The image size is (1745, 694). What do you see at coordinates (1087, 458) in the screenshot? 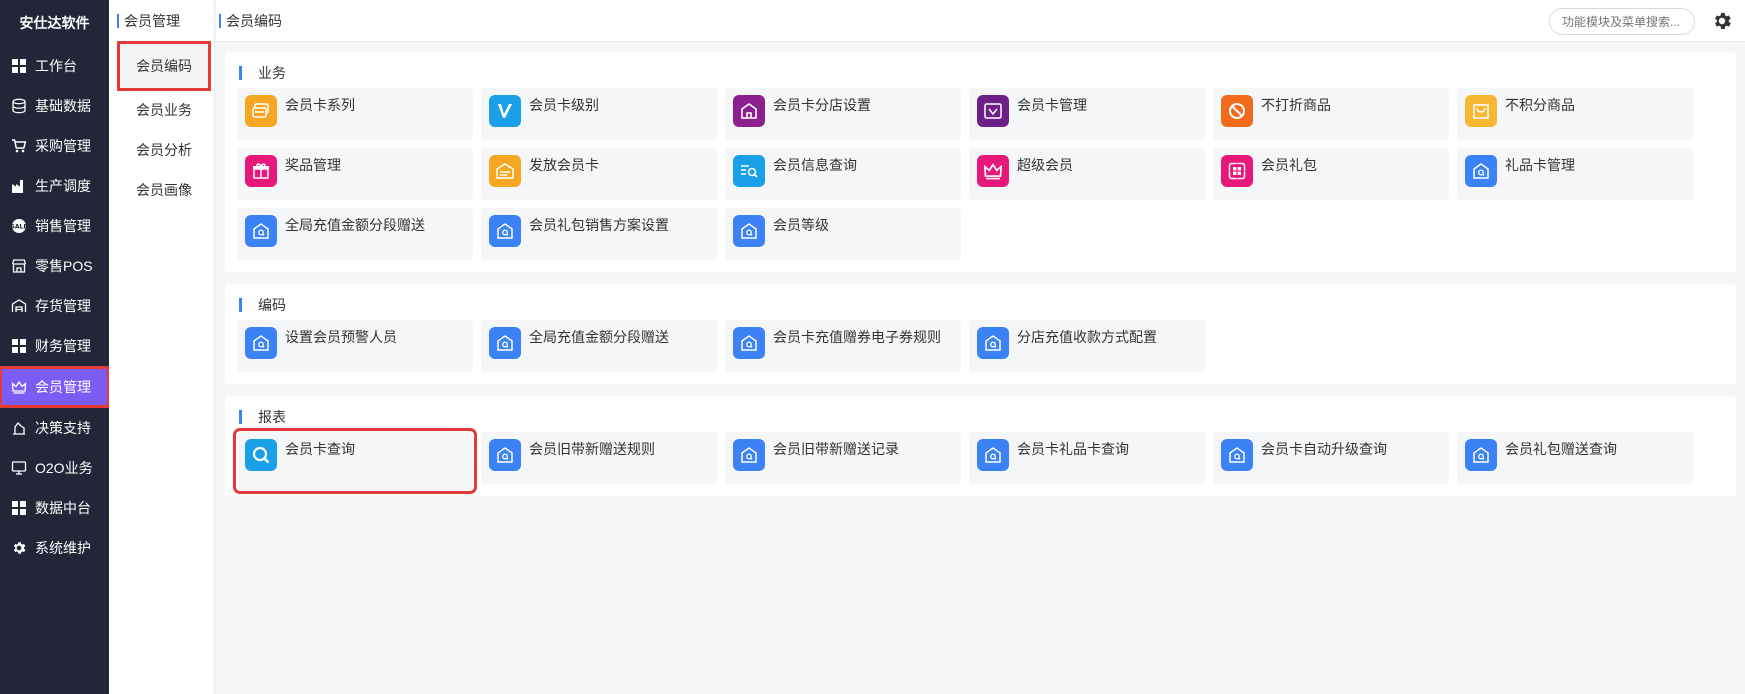
I see `function-tile: 会员卡礼品卡查询` at bounding box center [1087, 458].